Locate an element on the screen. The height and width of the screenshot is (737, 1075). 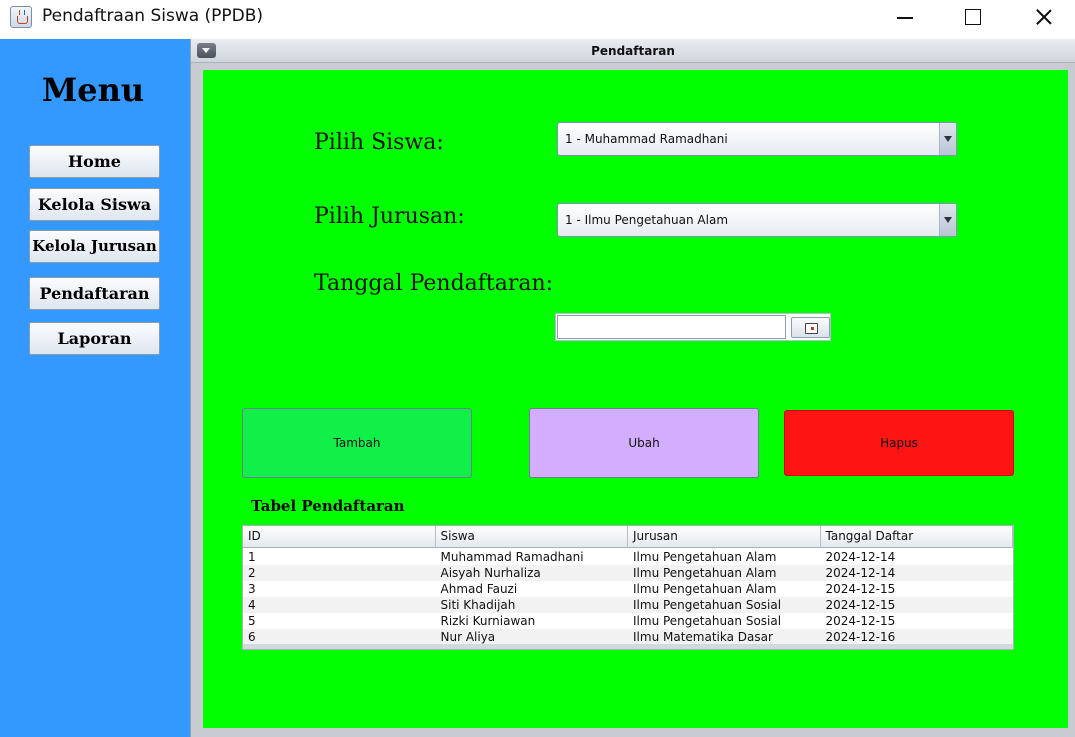
table-header: ID Siswa Jurusan Tanggal Daftar is located at coordinates (628, 537).